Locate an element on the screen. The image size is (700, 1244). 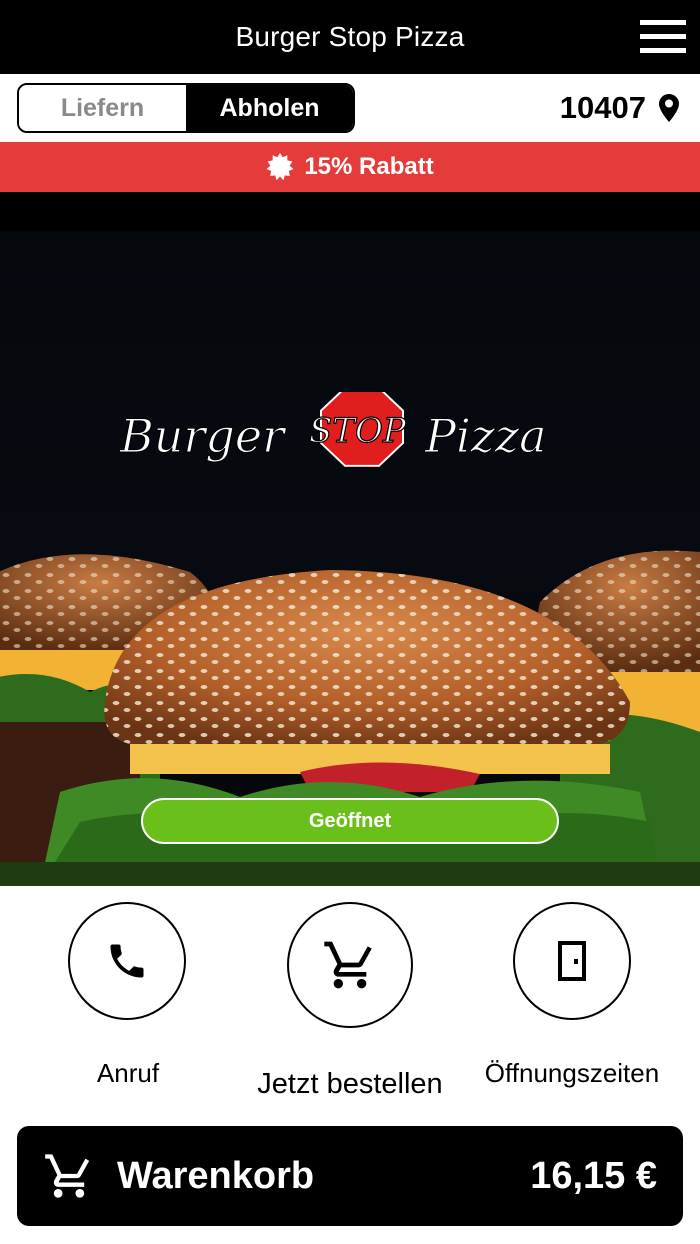
order-now-action: Jetzt bestellen is located at coordinates (350, 1001).